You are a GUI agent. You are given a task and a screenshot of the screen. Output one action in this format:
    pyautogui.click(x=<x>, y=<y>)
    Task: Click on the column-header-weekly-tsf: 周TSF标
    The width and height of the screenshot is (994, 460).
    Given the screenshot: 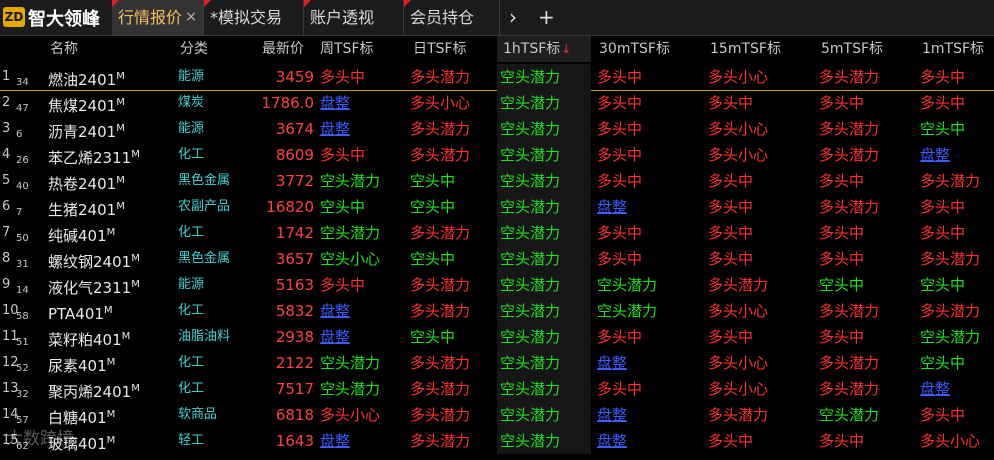 What is the action you would take?
    pyautogui.click(x=347, y=49)
    